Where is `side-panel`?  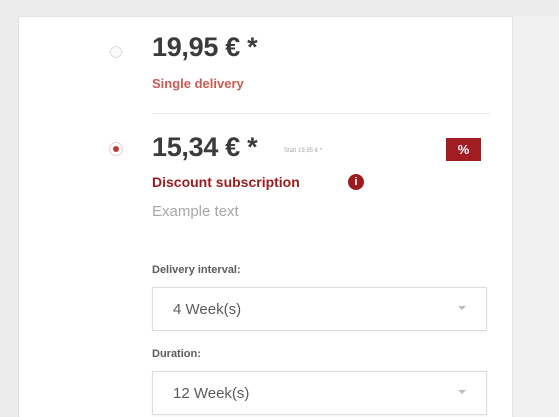
side-panel is located at coordinates (535, 216).